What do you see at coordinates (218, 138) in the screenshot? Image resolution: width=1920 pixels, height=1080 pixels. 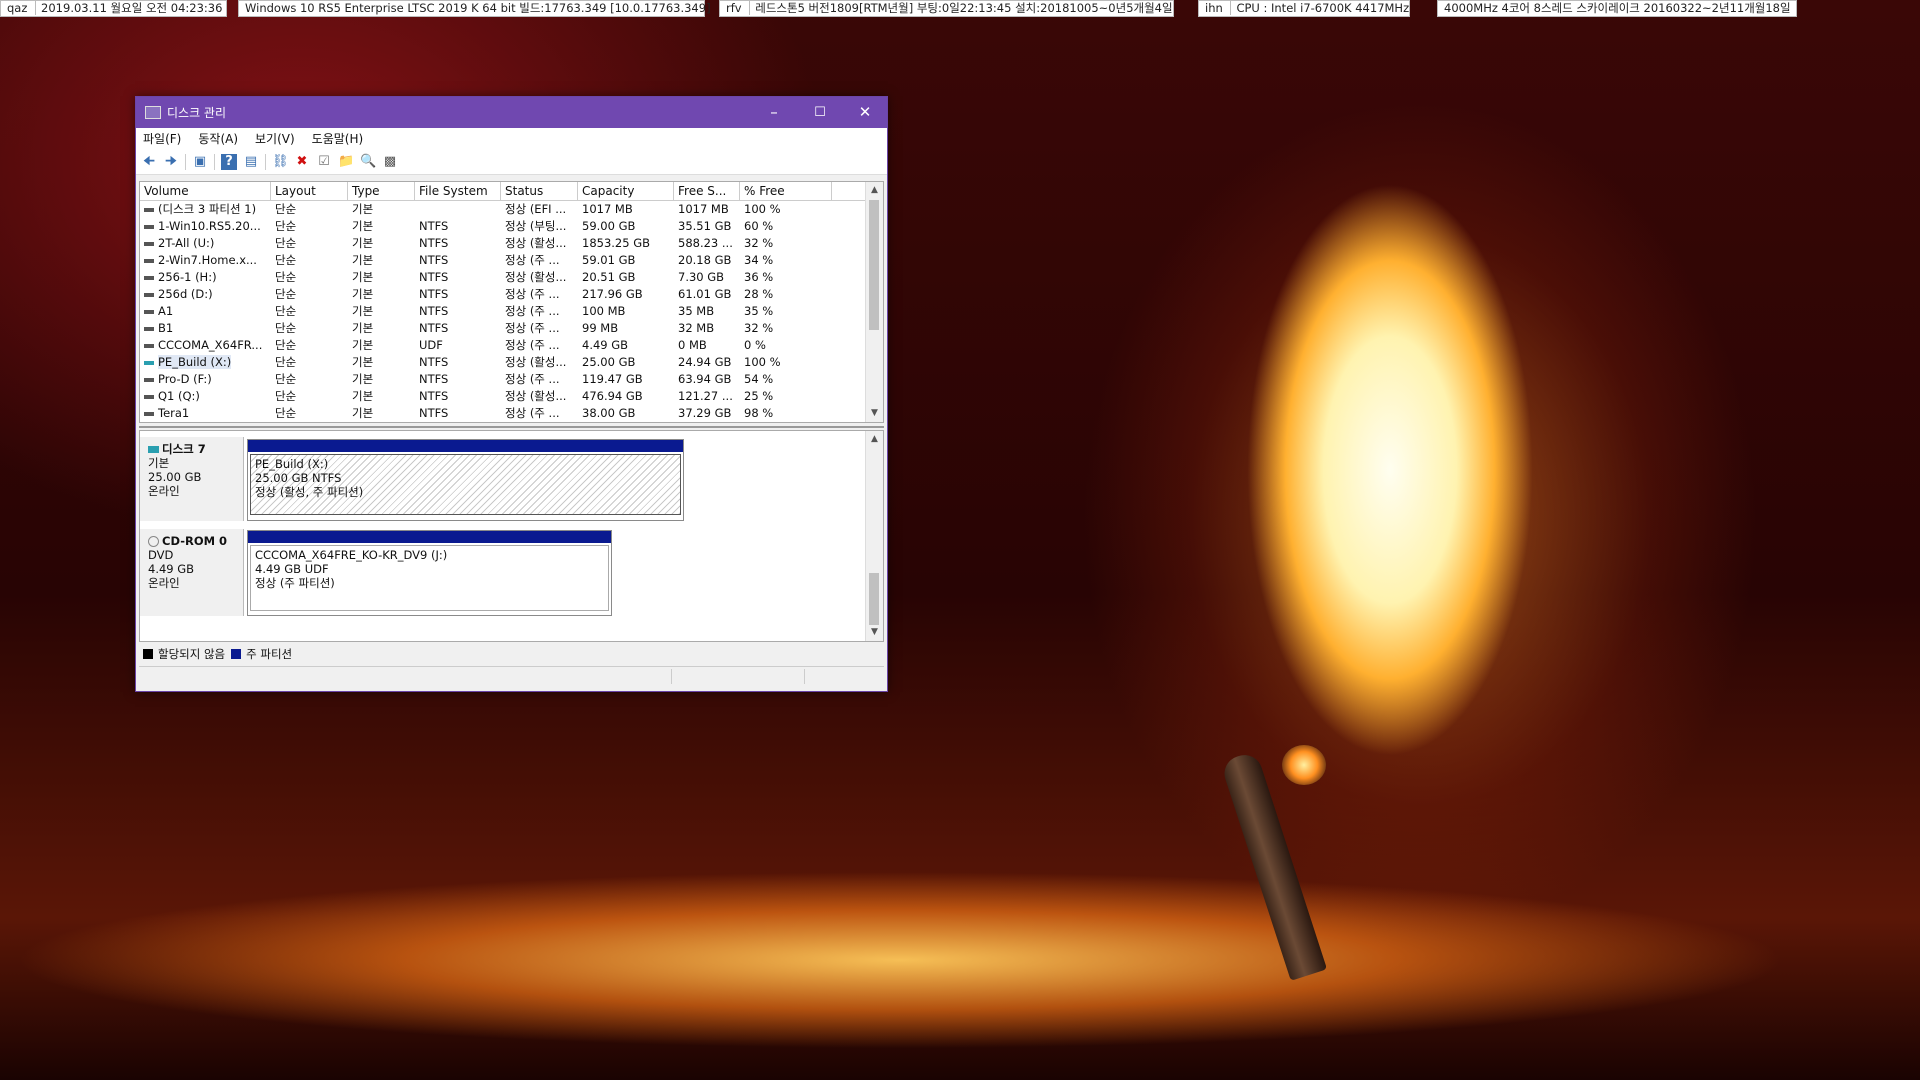 I see `menu-action: 동작(A)` at bounding box center [218, 138].